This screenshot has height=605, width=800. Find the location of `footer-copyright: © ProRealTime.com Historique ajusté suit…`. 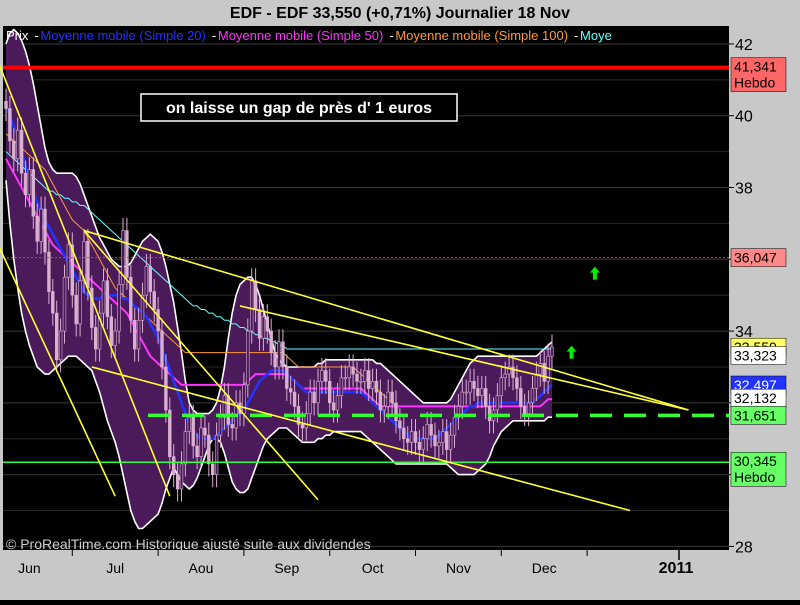

footer-copyright: © ProRealTime.com Historique ajusté suit… is located at coordinates (188, 544).